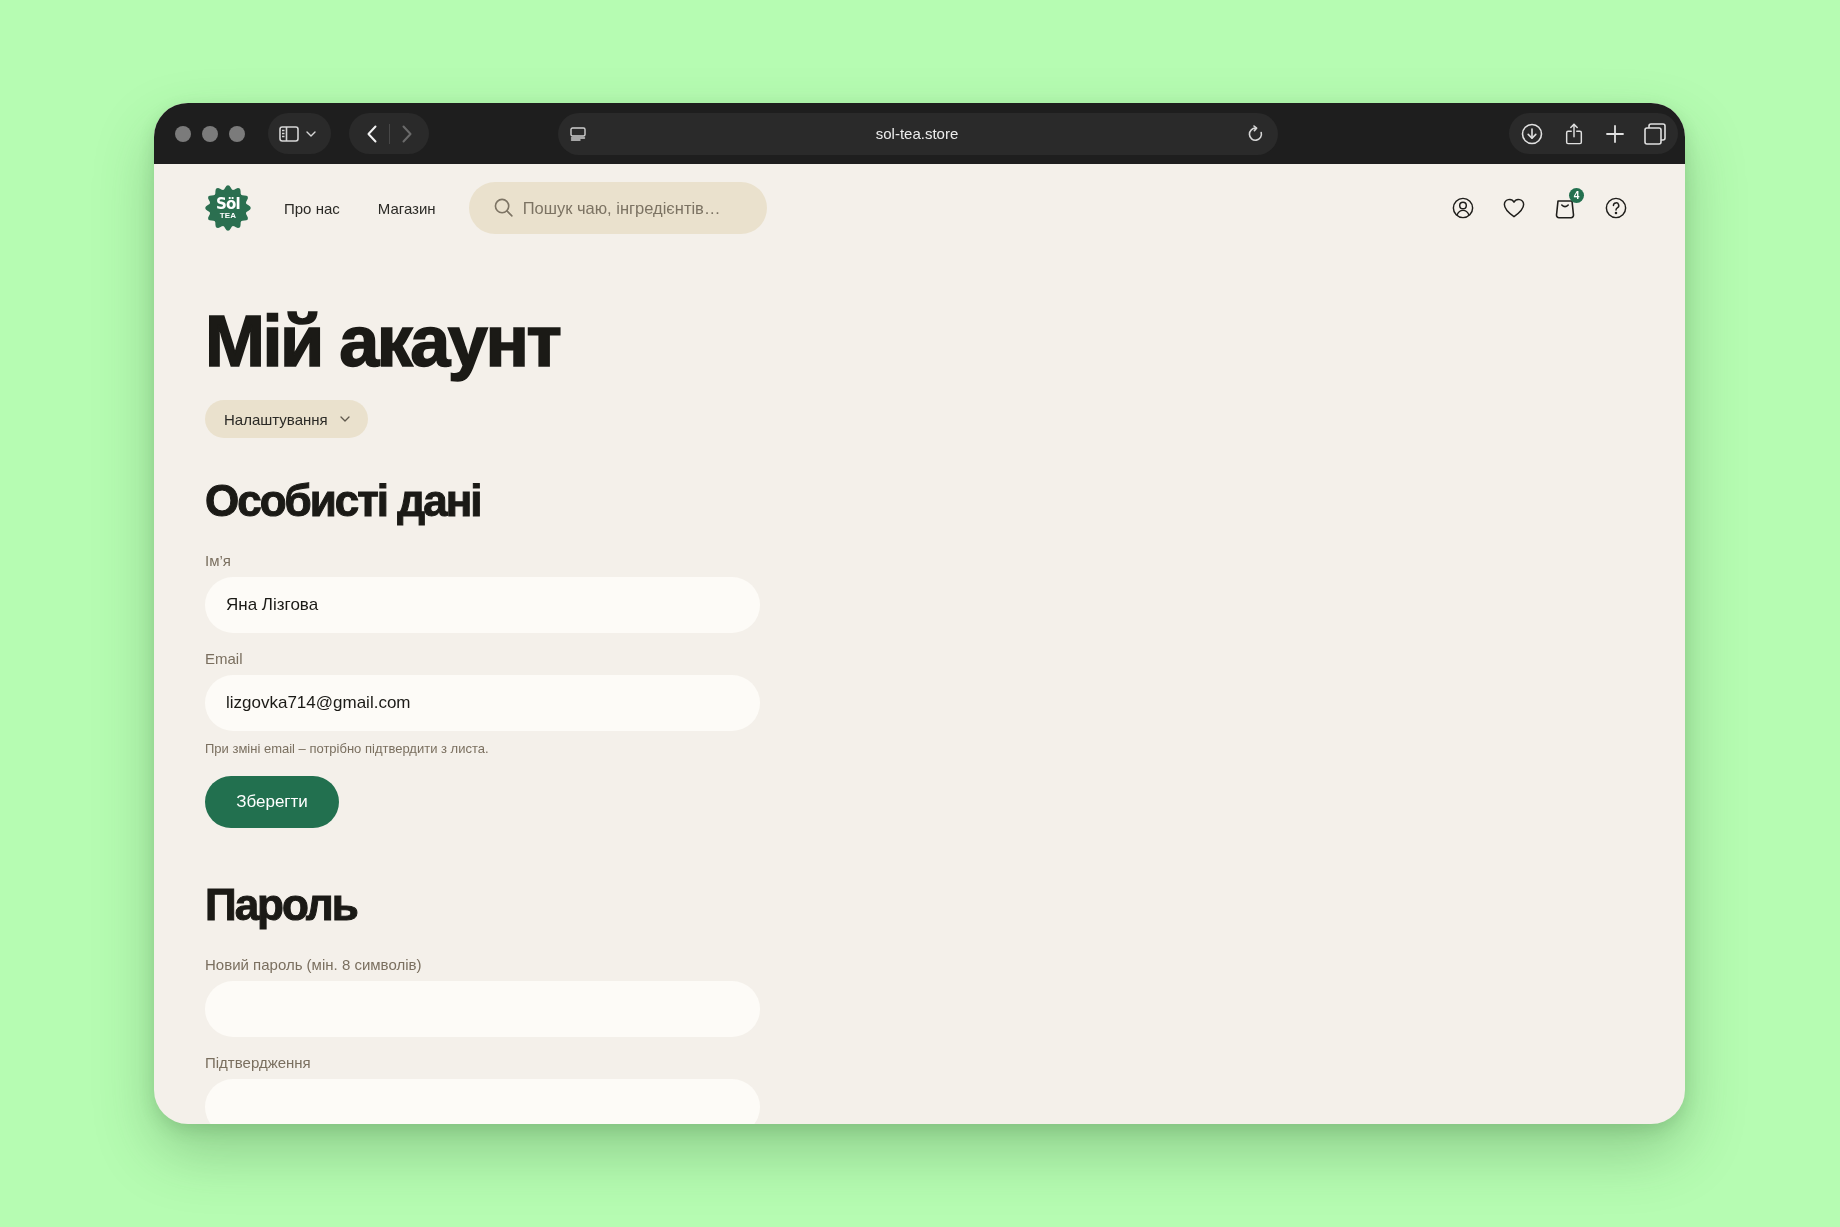 This screenshot has height=1227, width=1840. Describe the element at coordinates (289, 133) in the screenshot. I see `sidebar-icon` at that location.